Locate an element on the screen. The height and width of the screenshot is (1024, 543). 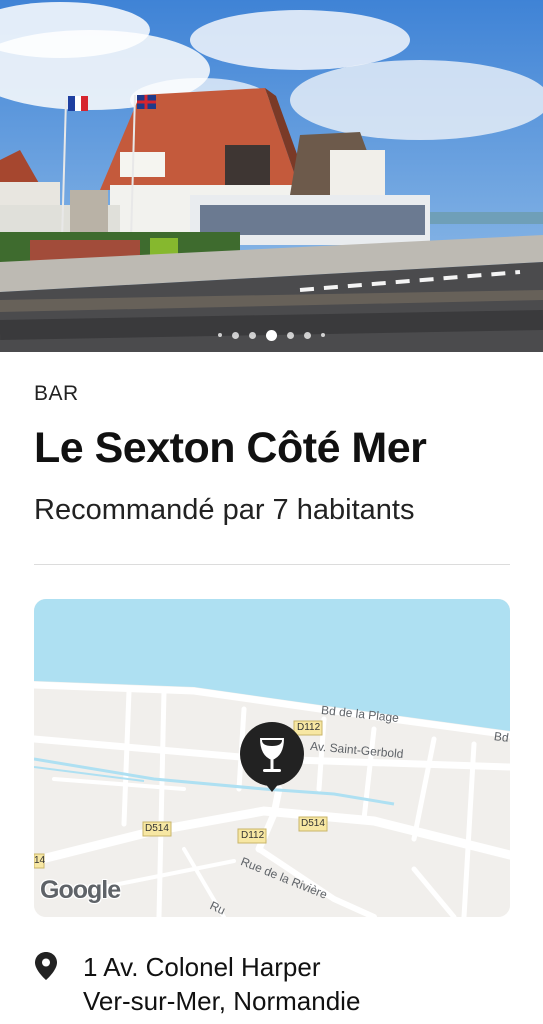
recommendation-text: Recommandé par 7 habitants is located at coordinates (224, 510).